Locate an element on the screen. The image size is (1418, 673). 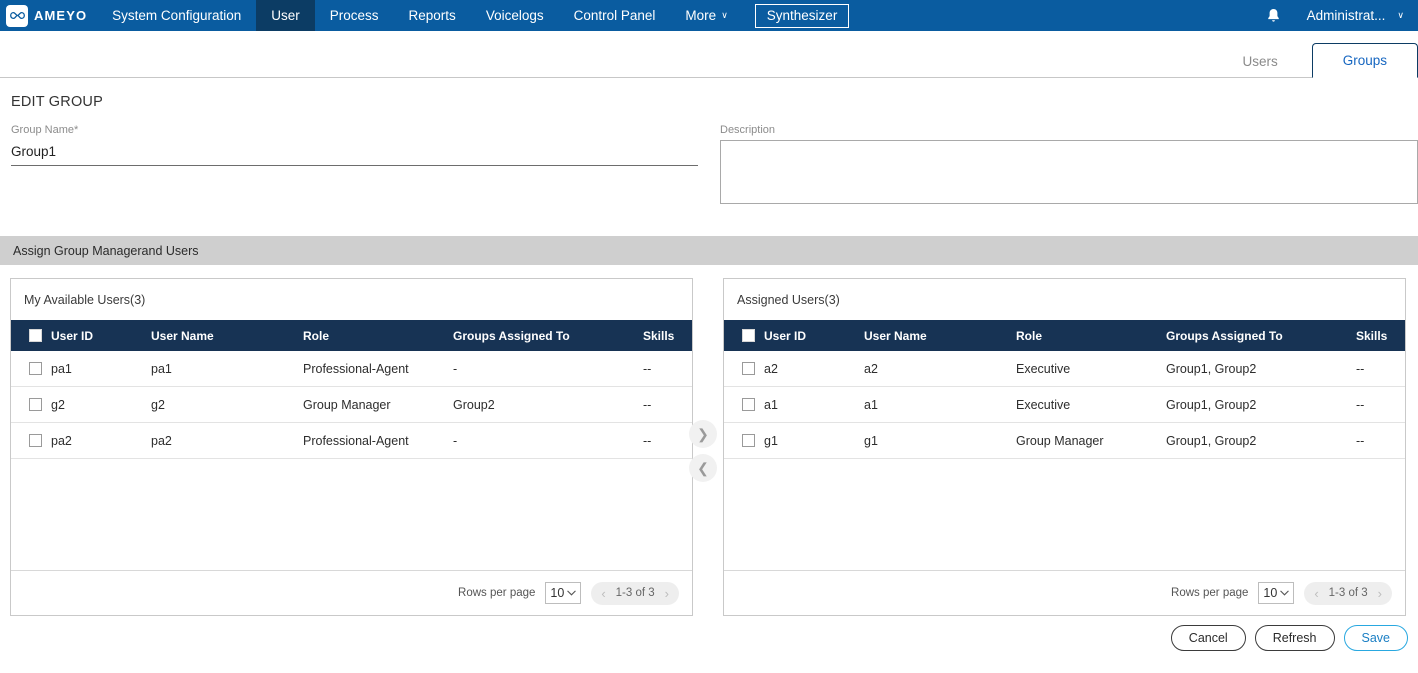
nav-item-more: More ∨ is located at coordinates (706, 15).